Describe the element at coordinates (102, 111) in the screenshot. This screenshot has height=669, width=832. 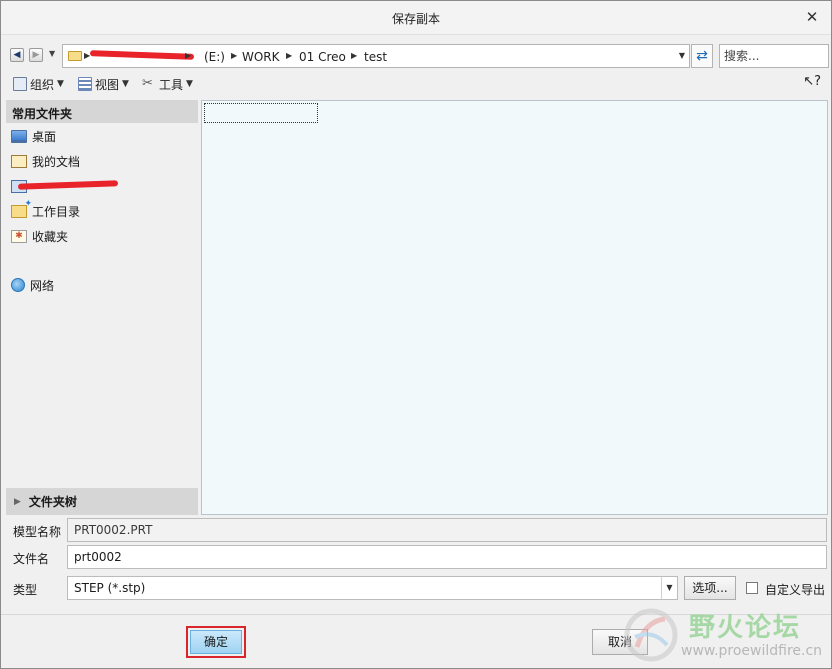
I see `common-folders-header: 常用文件夹` at that location.